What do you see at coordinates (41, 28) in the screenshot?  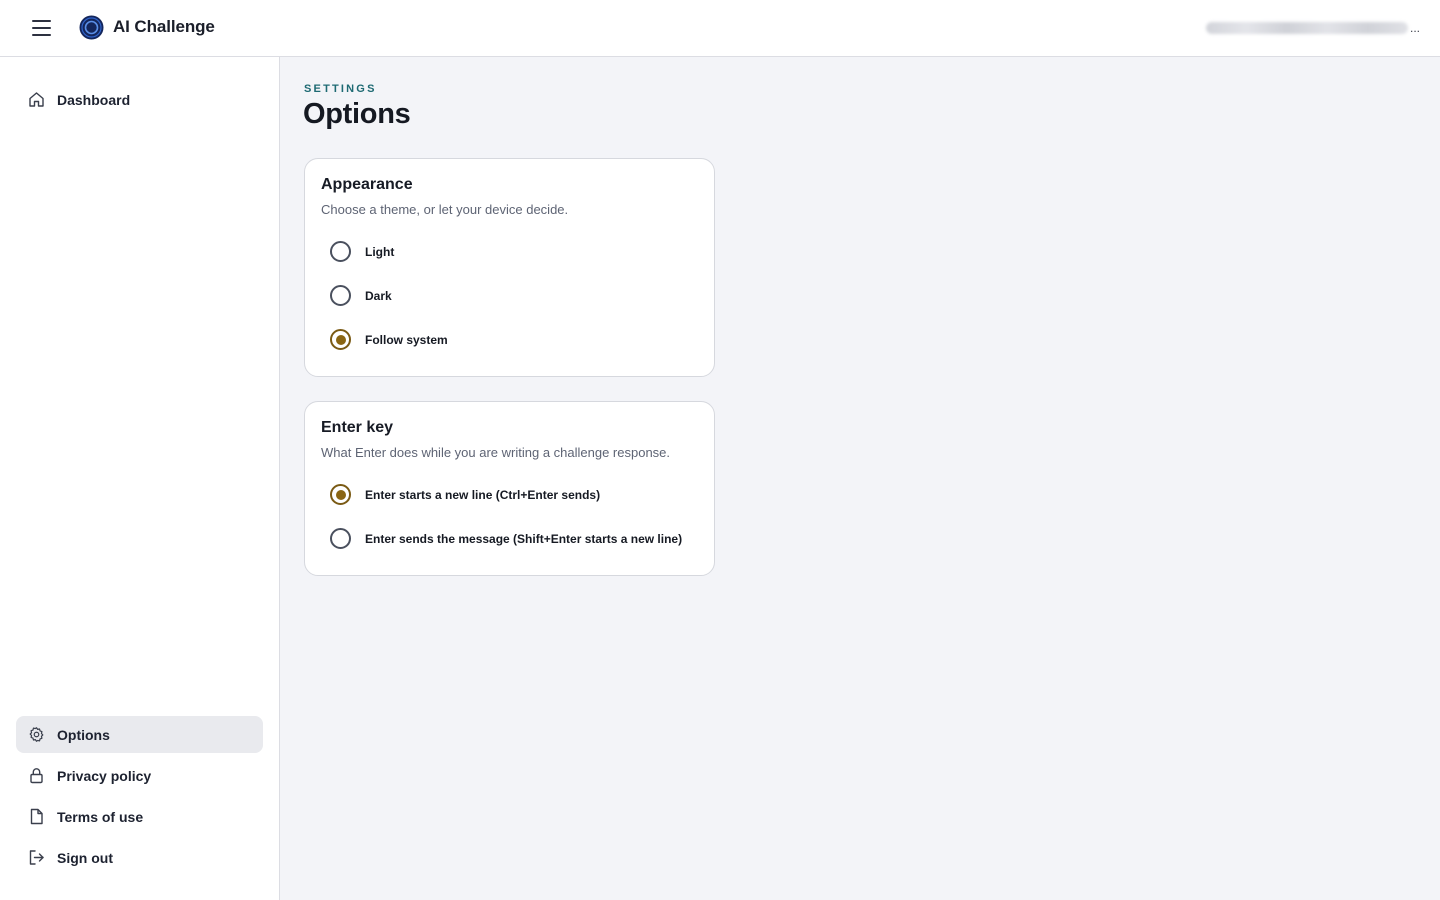 I see `hamburger-menu-icon` at bounding box center [41, 28].